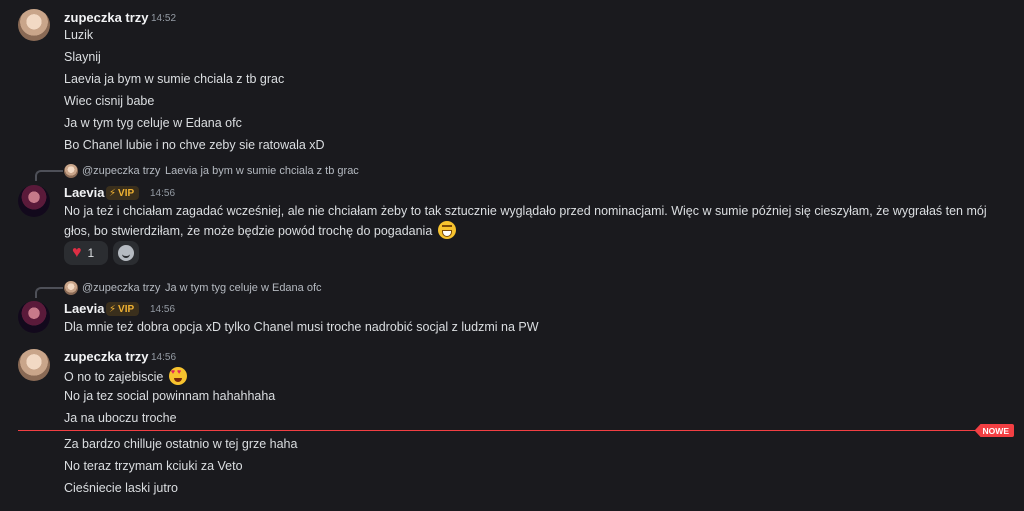 The image size is (1024, 511). Describe the element at coordinates (164, 18) in the screenshot. I see `timestamp: 14:52` at that location.